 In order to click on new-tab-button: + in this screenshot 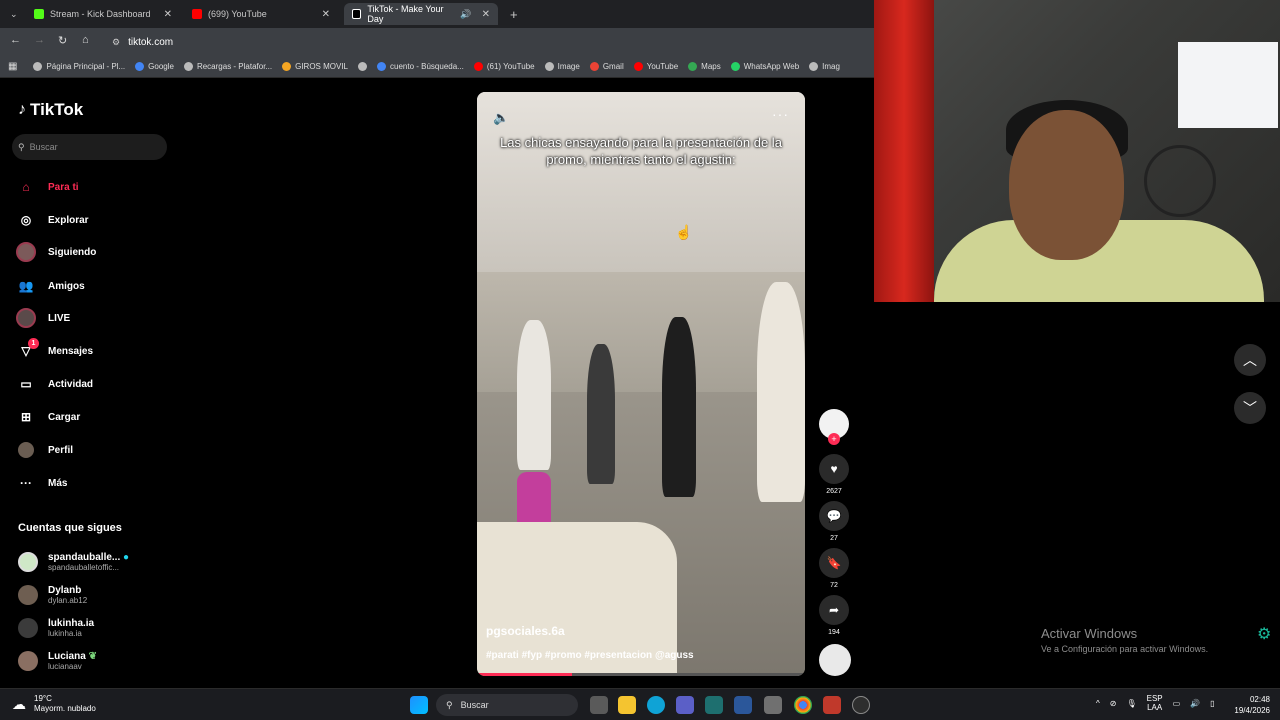, I will do `click(513, 14)`.